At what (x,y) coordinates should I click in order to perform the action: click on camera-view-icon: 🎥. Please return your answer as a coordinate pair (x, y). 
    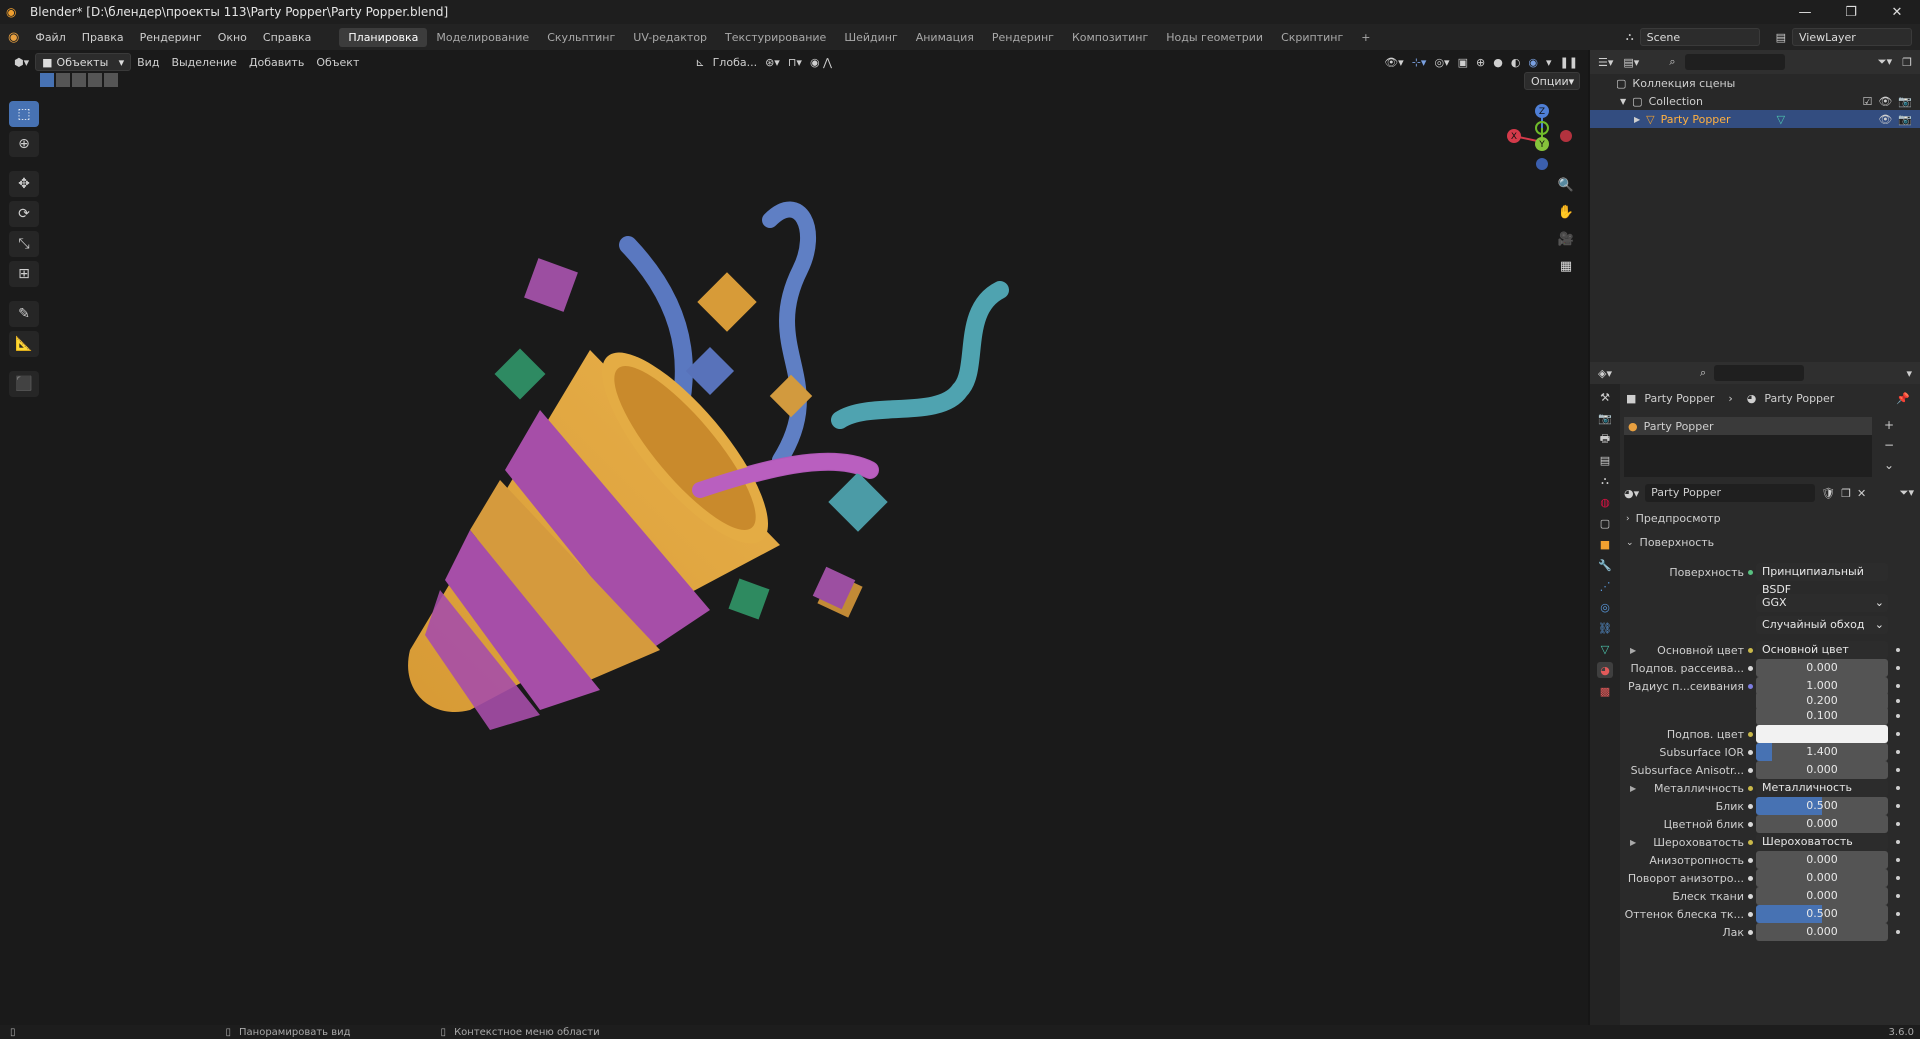
    Looking at the image, I should click on (1566, 239).